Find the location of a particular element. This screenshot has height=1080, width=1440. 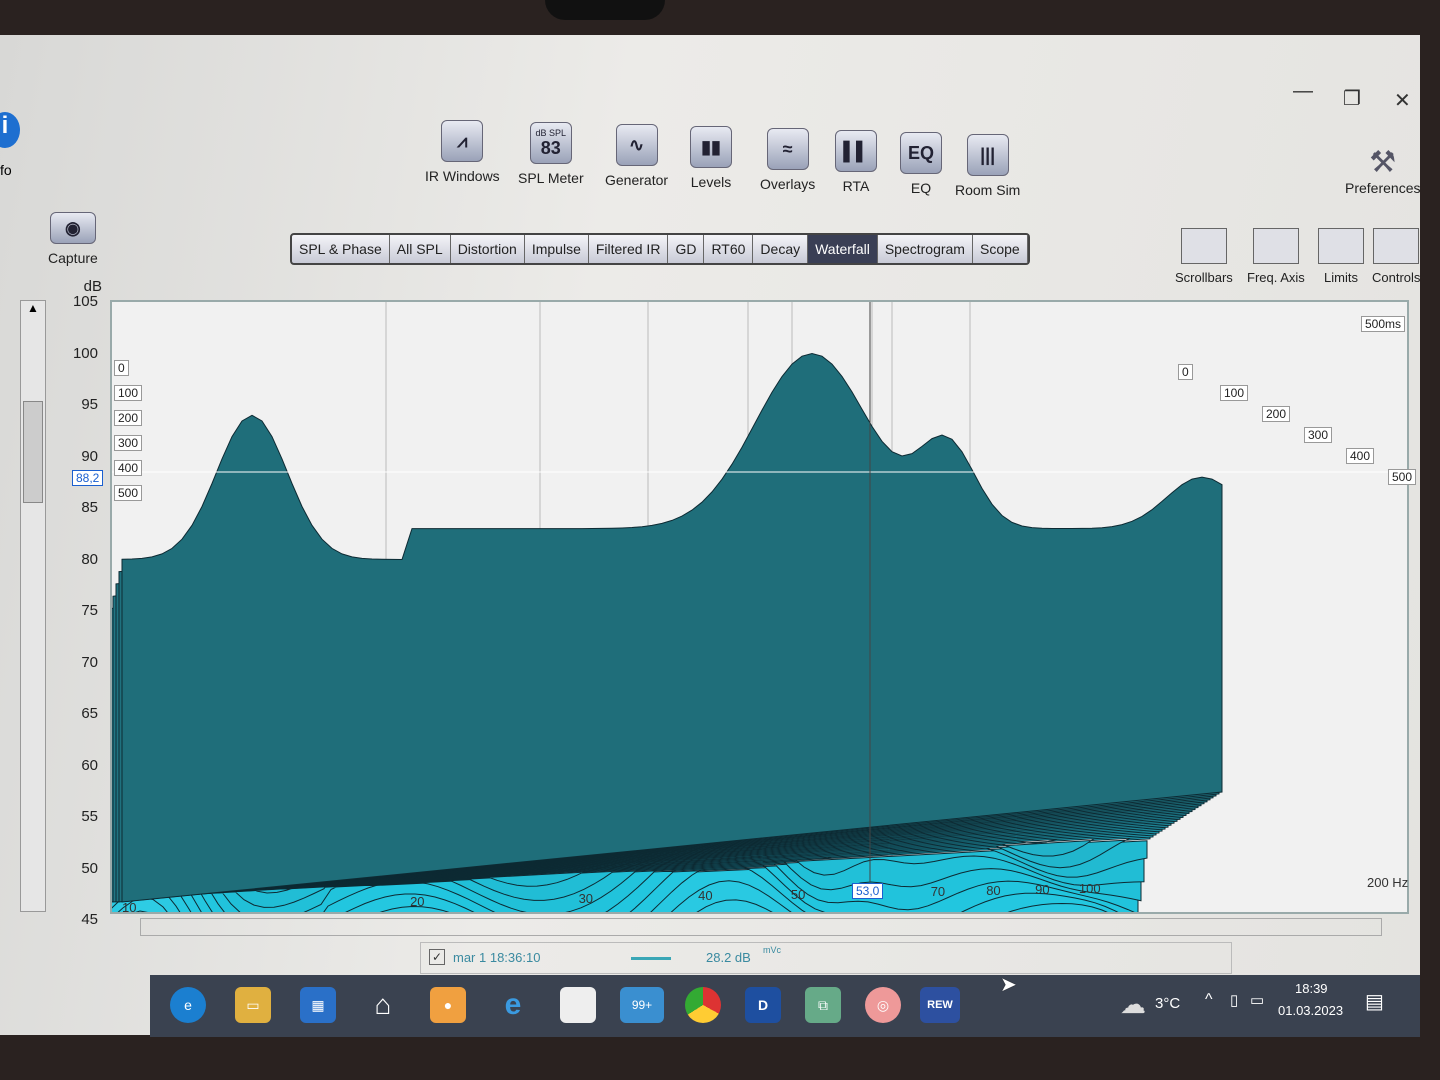

weather-temp: 3°C is located at coordinates (1167, 1003).